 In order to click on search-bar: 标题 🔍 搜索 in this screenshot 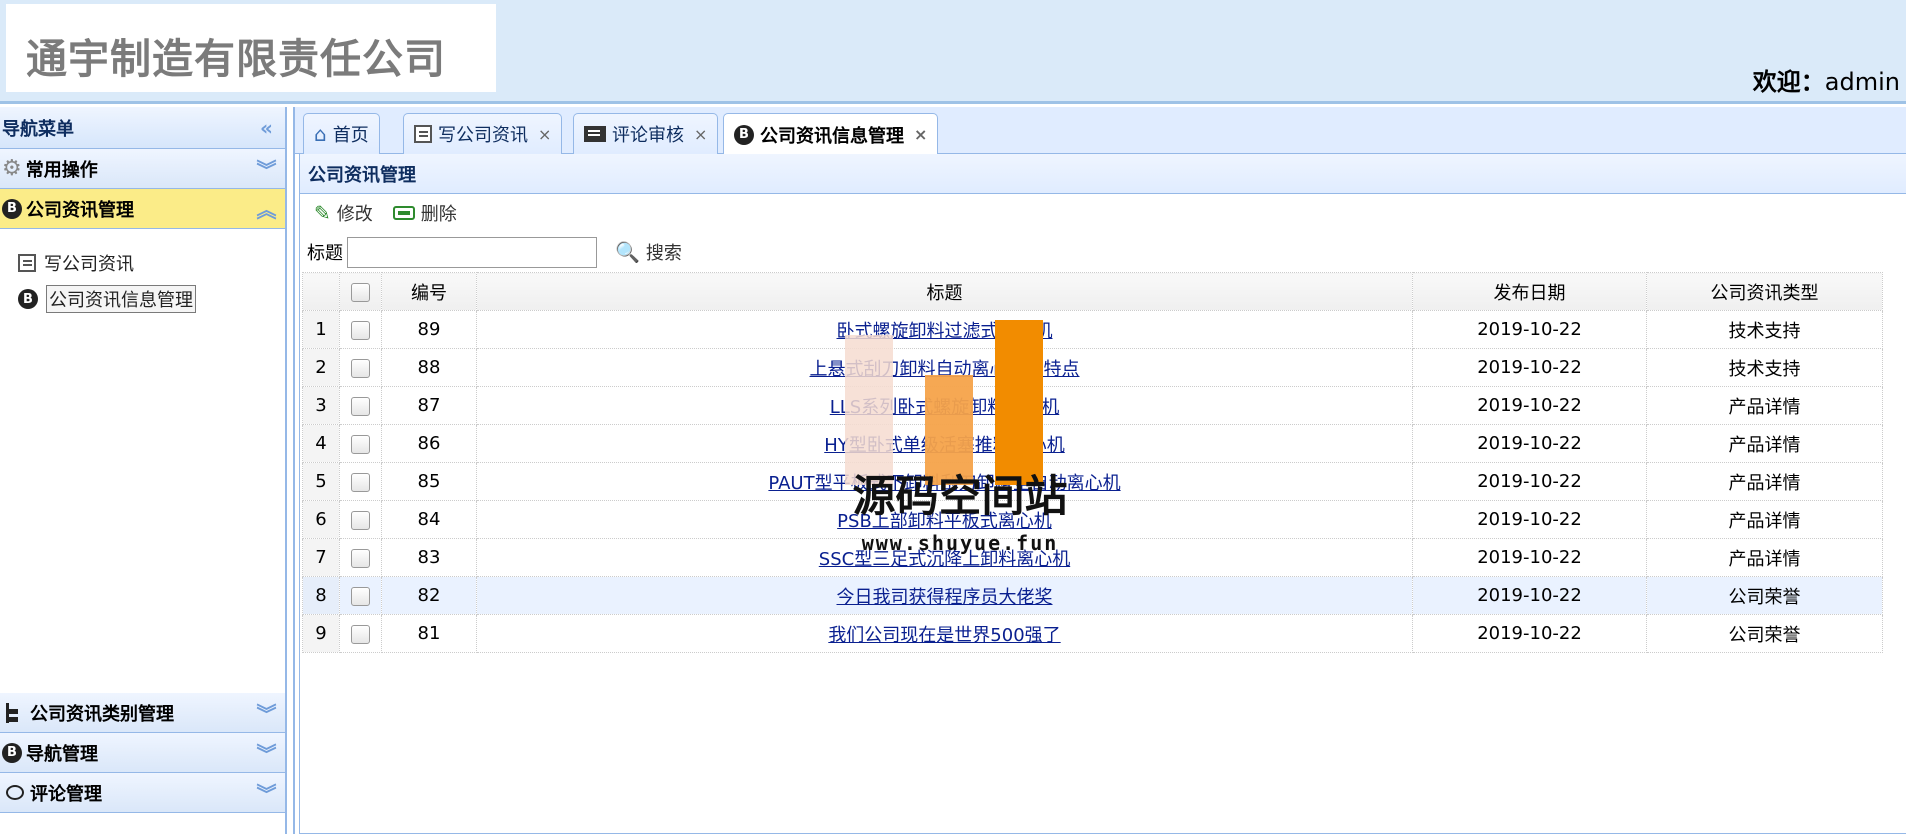, I will do `click(1103, 252)`.